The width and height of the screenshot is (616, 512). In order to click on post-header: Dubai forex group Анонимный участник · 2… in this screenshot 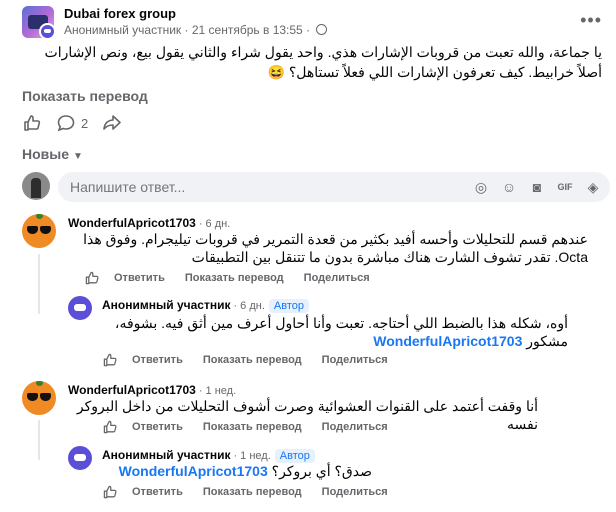, I will do `click(312, 23)`.